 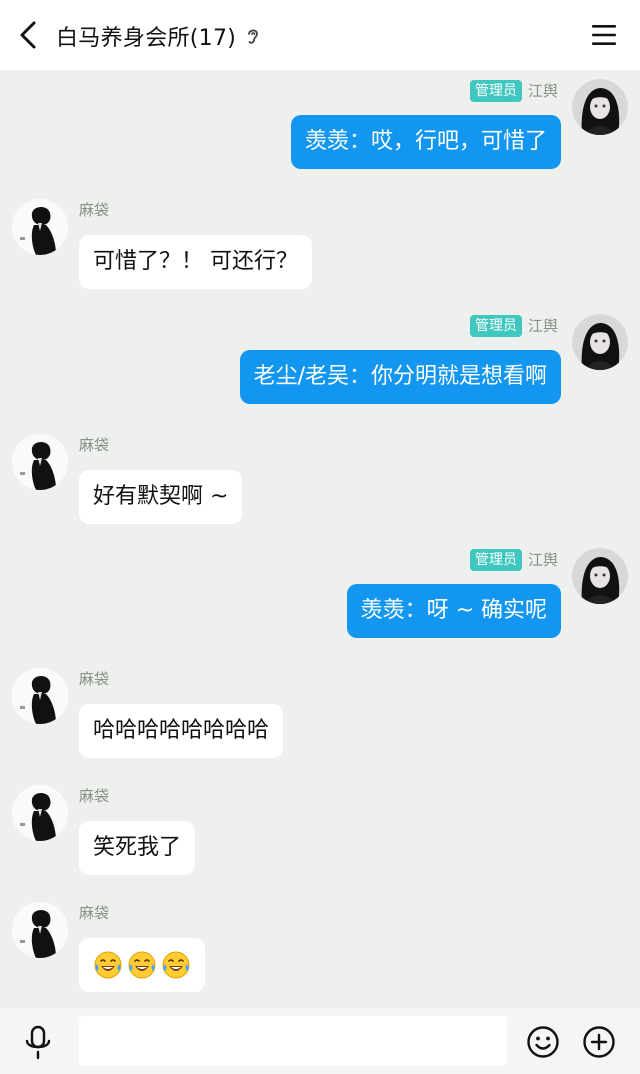 I want to click on message-input, so click(x=293, y=1041).